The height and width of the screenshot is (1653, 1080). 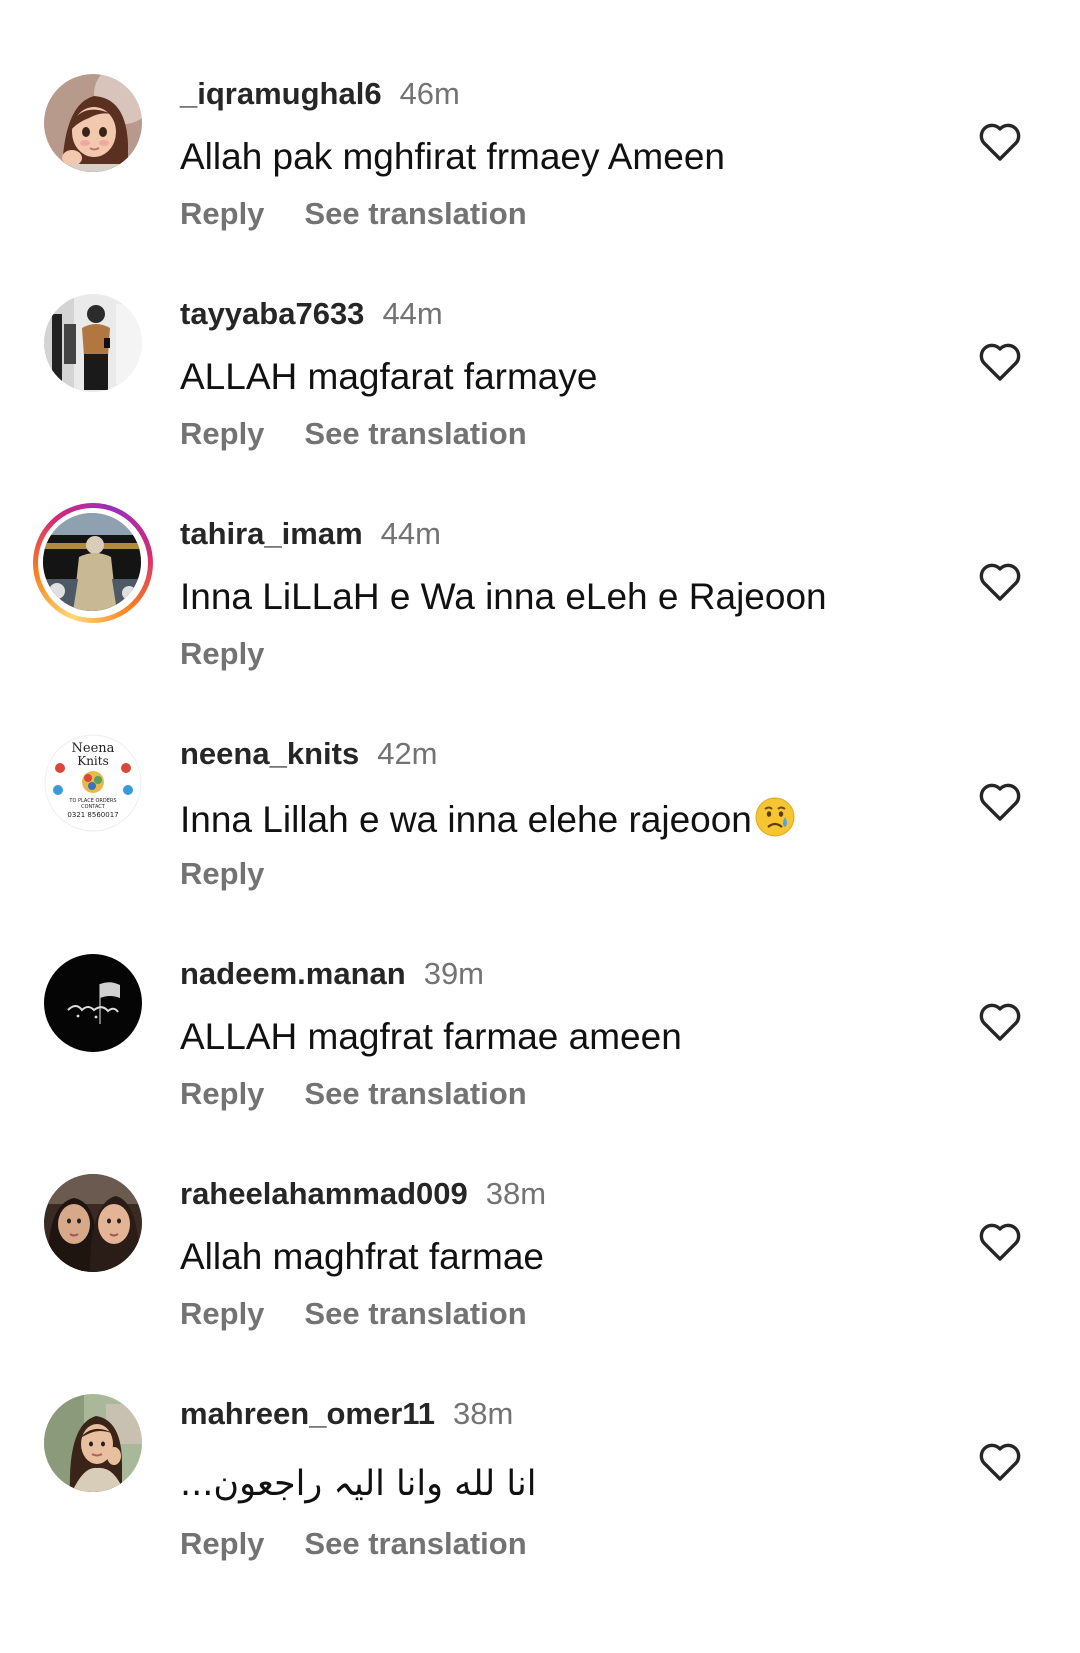 What do you see at coordinates (775, 817) in the screenshot?
I see `crying-face-emoji` at bounding box center [775, 817].